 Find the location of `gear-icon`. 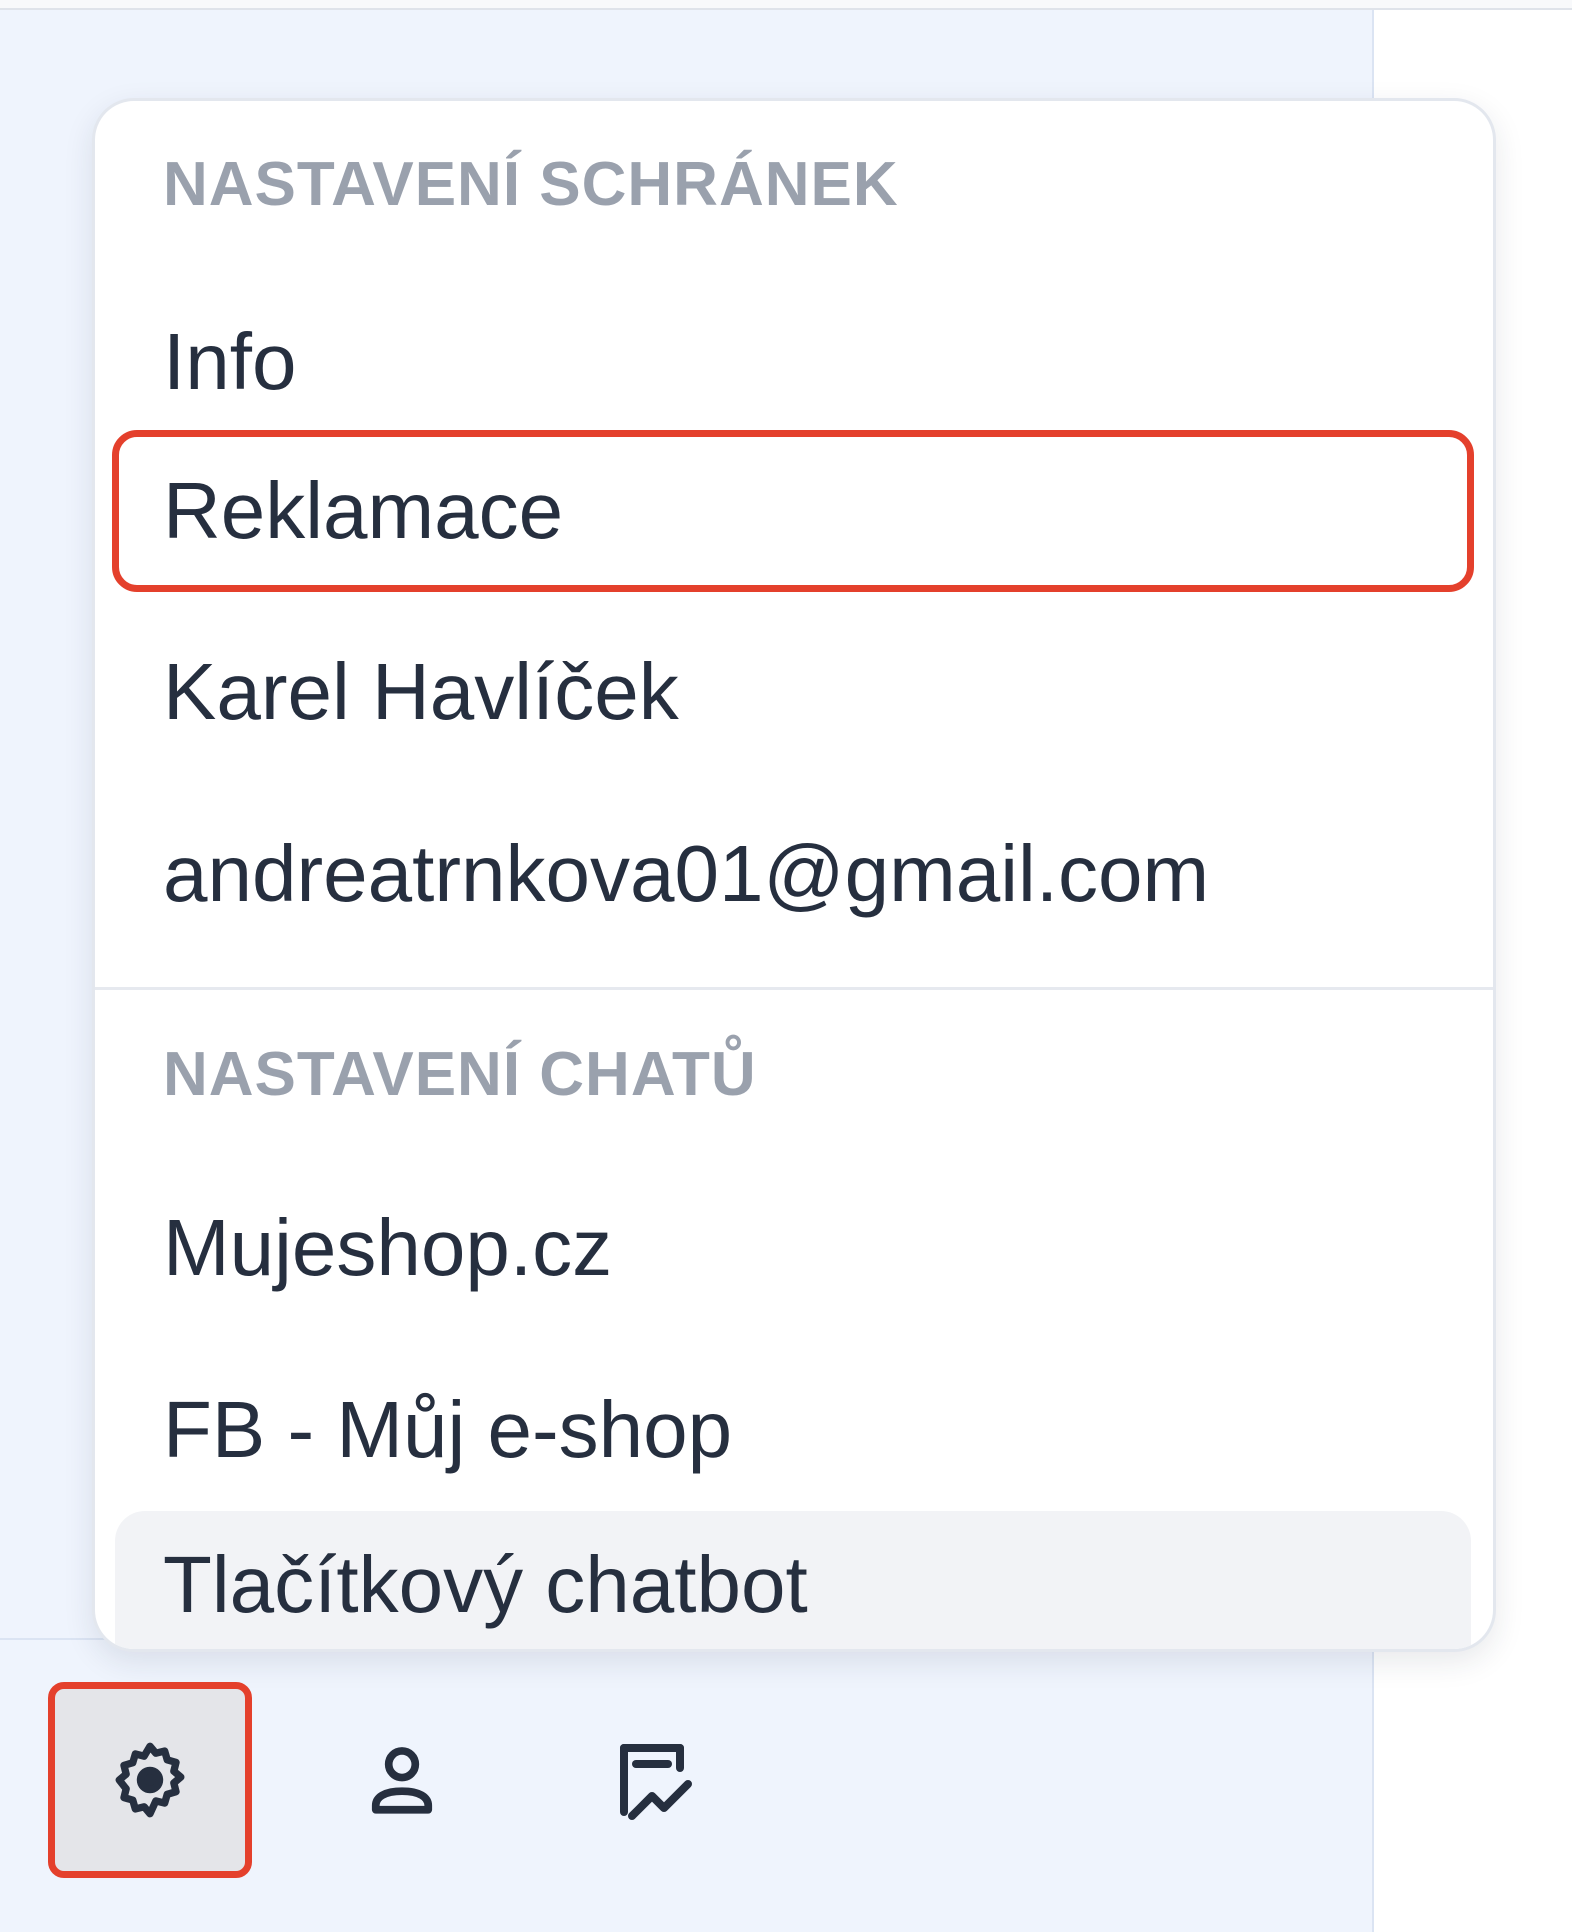

gear-icon is located at coordinates (150, 1780).